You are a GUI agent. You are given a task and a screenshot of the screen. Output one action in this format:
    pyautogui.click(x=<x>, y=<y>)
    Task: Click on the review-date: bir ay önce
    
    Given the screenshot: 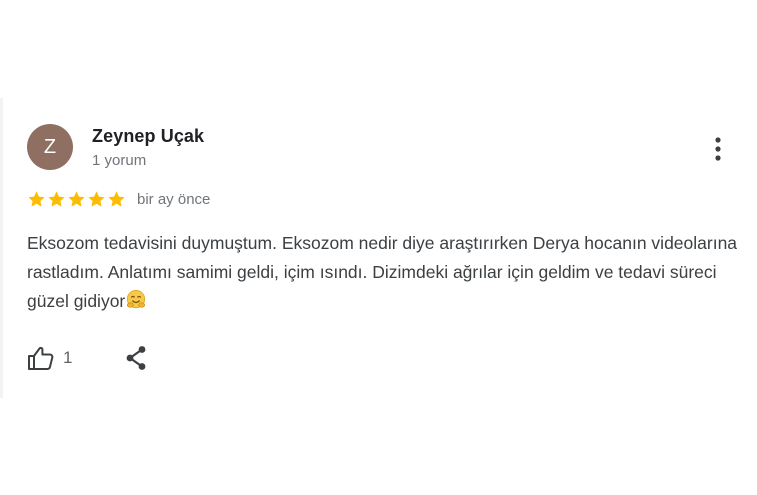 What is the action you would take?
    pyautogui.click(x=174, y=199)
    